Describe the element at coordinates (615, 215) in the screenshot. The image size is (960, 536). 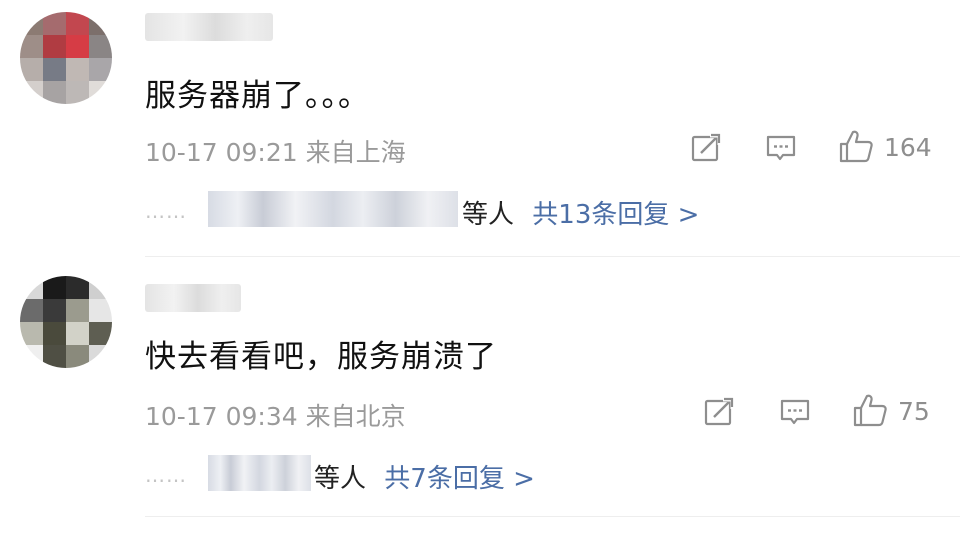
I see `view-replies-link: 共13条回复 >` at that location.